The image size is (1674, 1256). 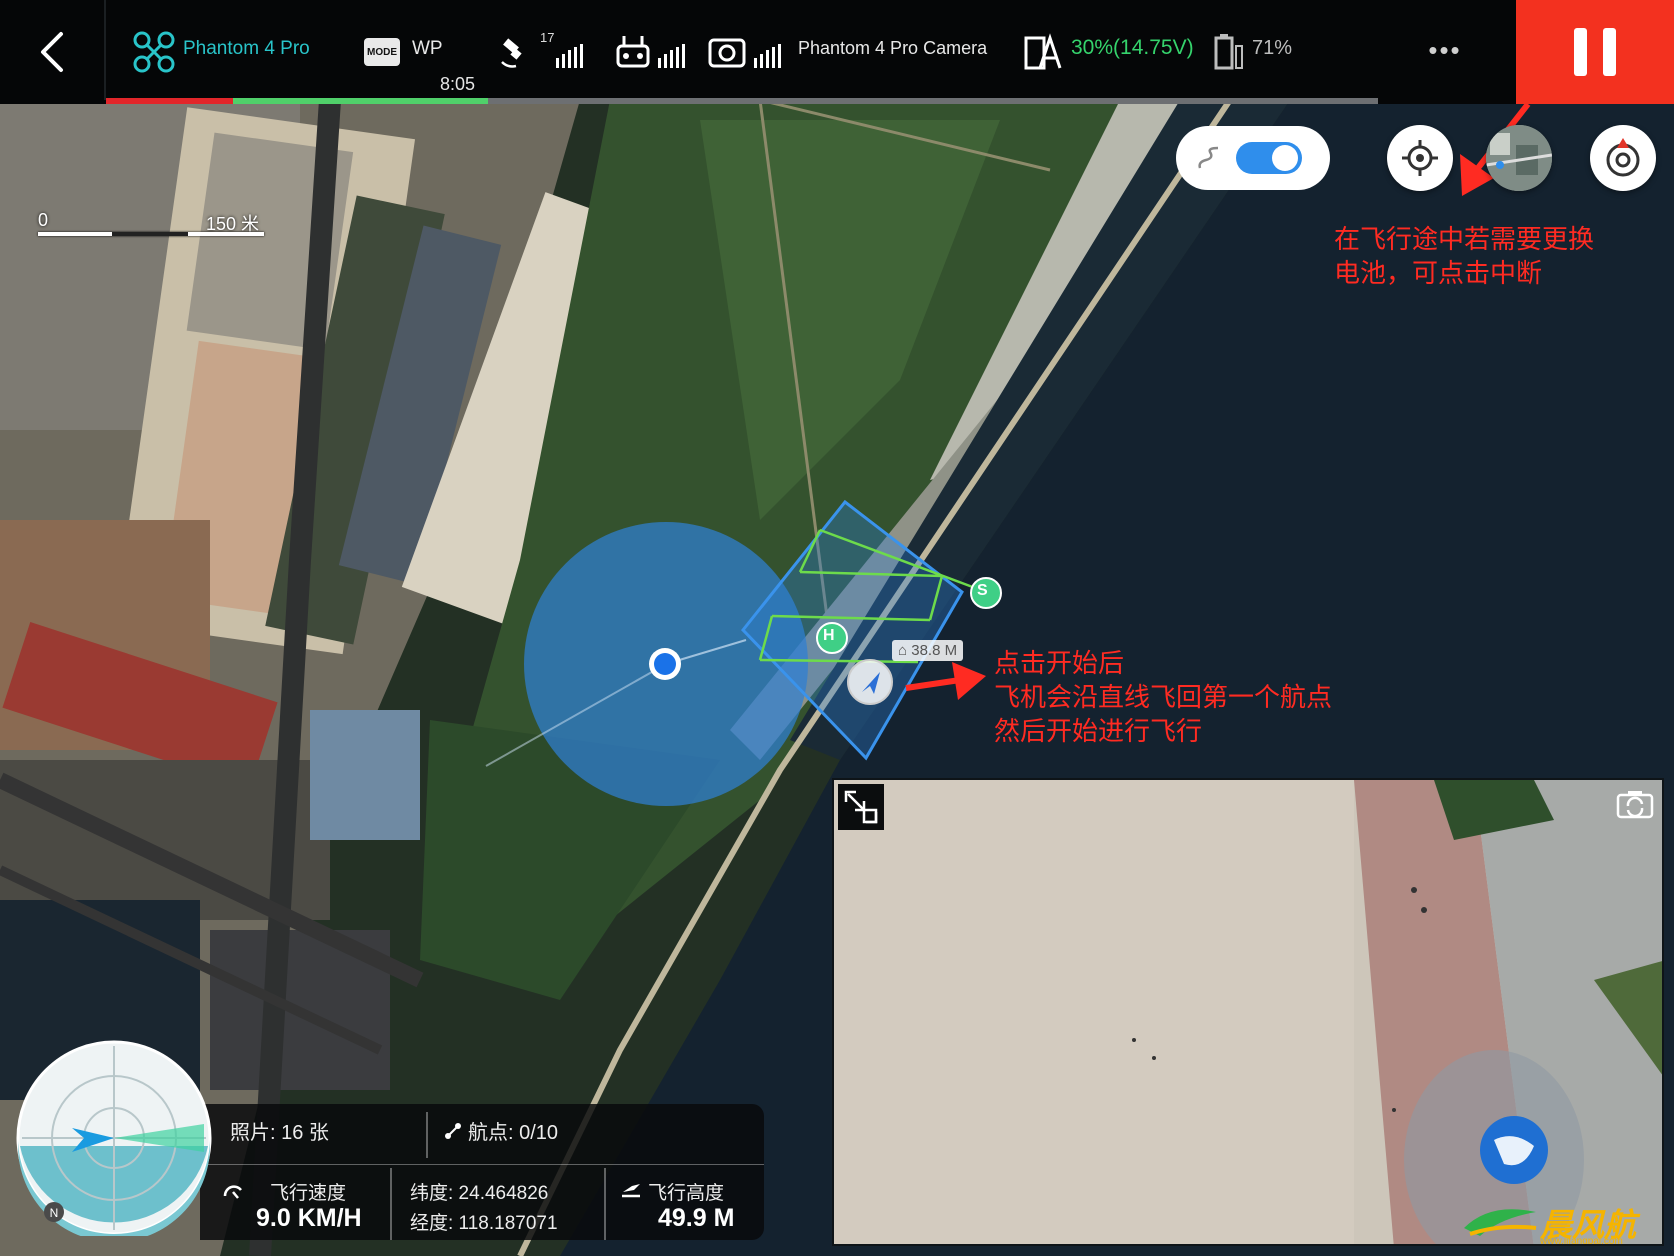 I want to click on map-layer-button, so click(x=1519, y=158).